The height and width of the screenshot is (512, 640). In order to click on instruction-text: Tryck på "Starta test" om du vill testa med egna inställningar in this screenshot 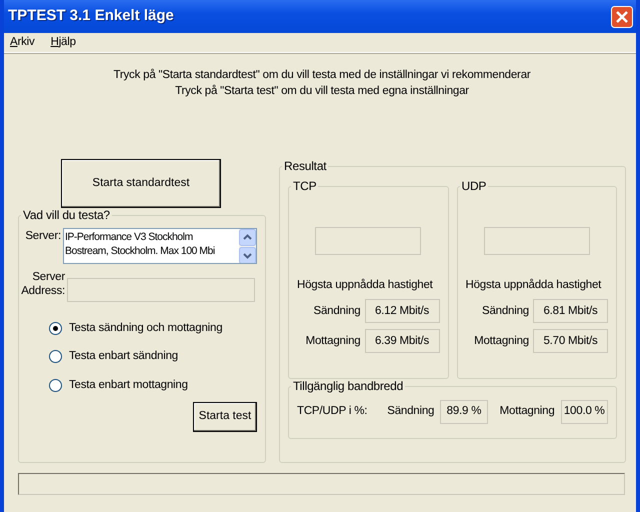, I will do `click(322, 91)`.